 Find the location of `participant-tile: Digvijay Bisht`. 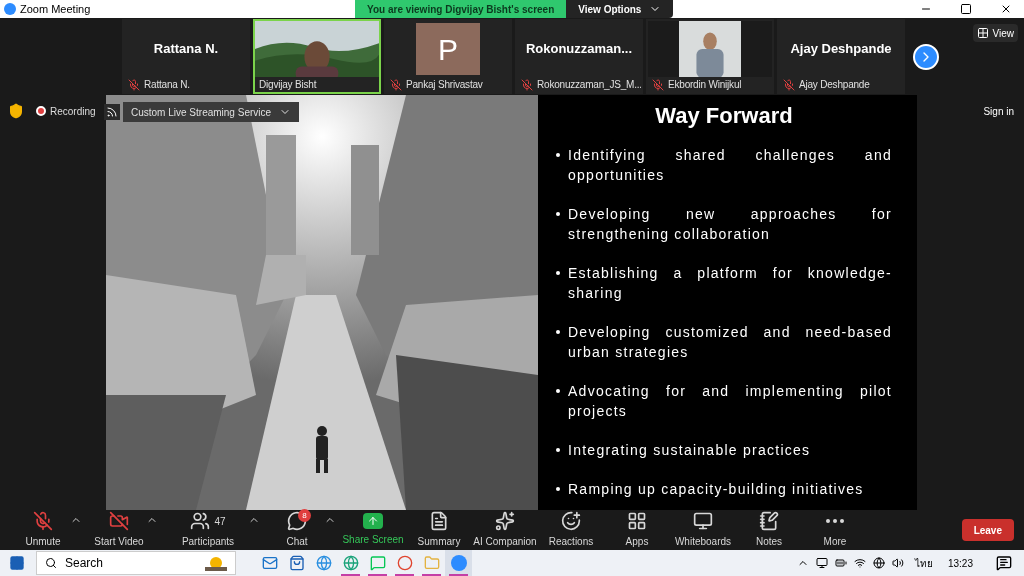

participant-tile: Digvijay Bisht is located at coordinates (317, 56).